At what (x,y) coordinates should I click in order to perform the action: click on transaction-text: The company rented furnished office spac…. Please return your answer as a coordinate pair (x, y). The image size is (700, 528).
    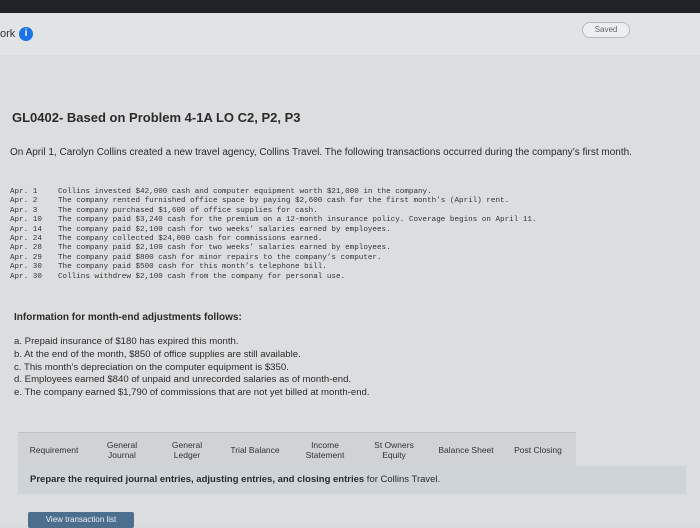
    Looking at the image, I should click on (284, 201).